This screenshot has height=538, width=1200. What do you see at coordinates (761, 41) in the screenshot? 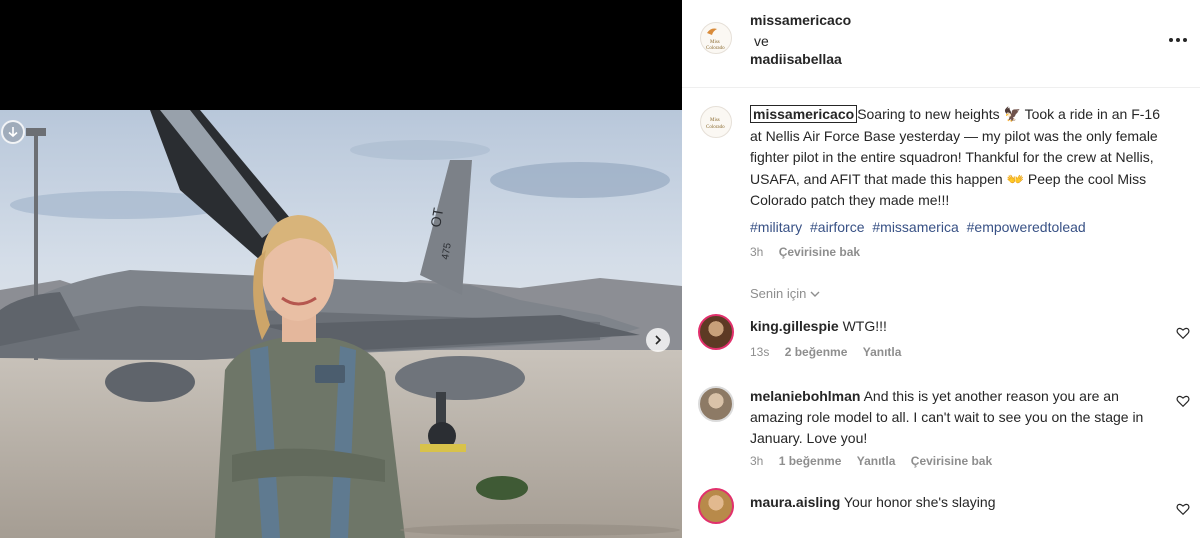
I see `collab-conjunction: ve` at bounding box center [761, 41].